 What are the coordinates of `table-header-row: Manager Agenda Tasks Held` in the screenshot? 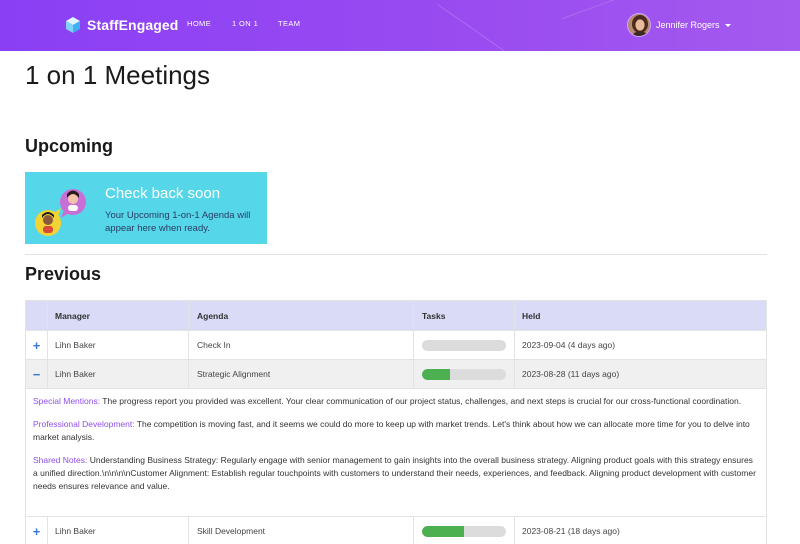 It's located at (396, 316).